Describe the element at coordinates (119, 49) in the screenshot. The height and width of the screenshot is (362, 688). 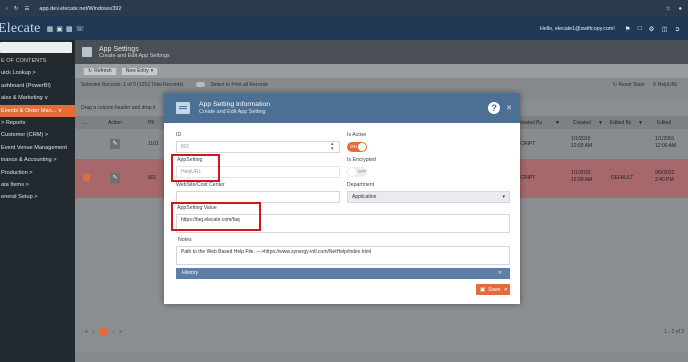
I see `page-title: App Settings` at that location.